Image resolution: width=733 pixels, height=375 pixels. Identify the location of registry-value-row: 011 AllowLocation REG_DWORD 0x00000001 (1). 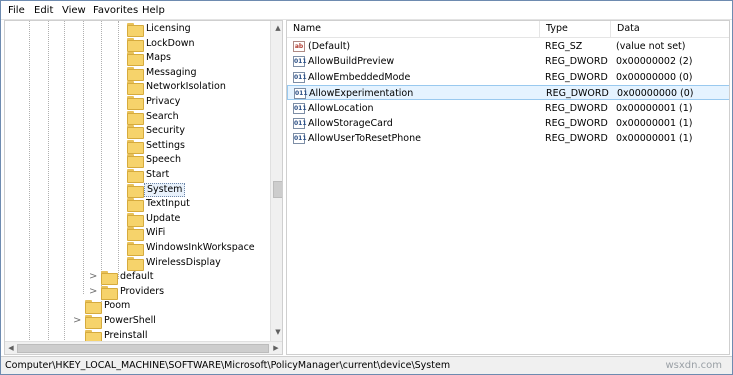
(508, 108).